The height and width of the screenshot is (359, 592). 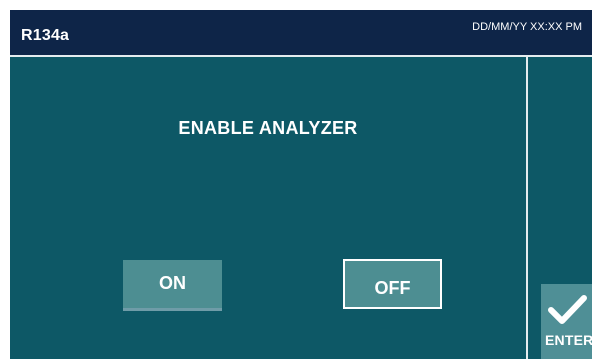 What do you see at coordinates (45, 35) in the screenshot?
I see `refrigerant-title: R134a` at bounding box center [45, 35].